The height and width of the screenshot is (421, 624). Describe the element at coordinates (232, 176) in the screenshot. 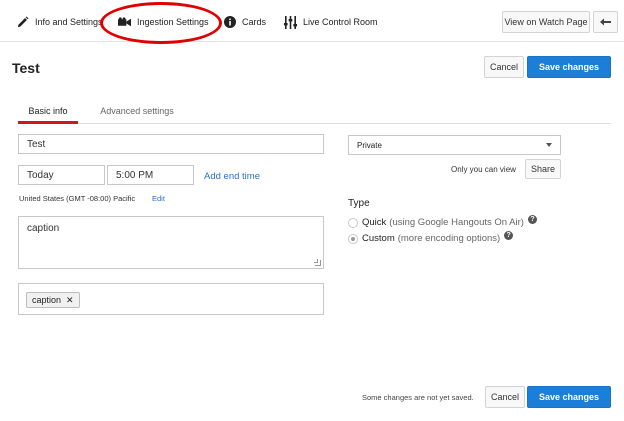

I see `add-end-time-link: Add end time` at that location.